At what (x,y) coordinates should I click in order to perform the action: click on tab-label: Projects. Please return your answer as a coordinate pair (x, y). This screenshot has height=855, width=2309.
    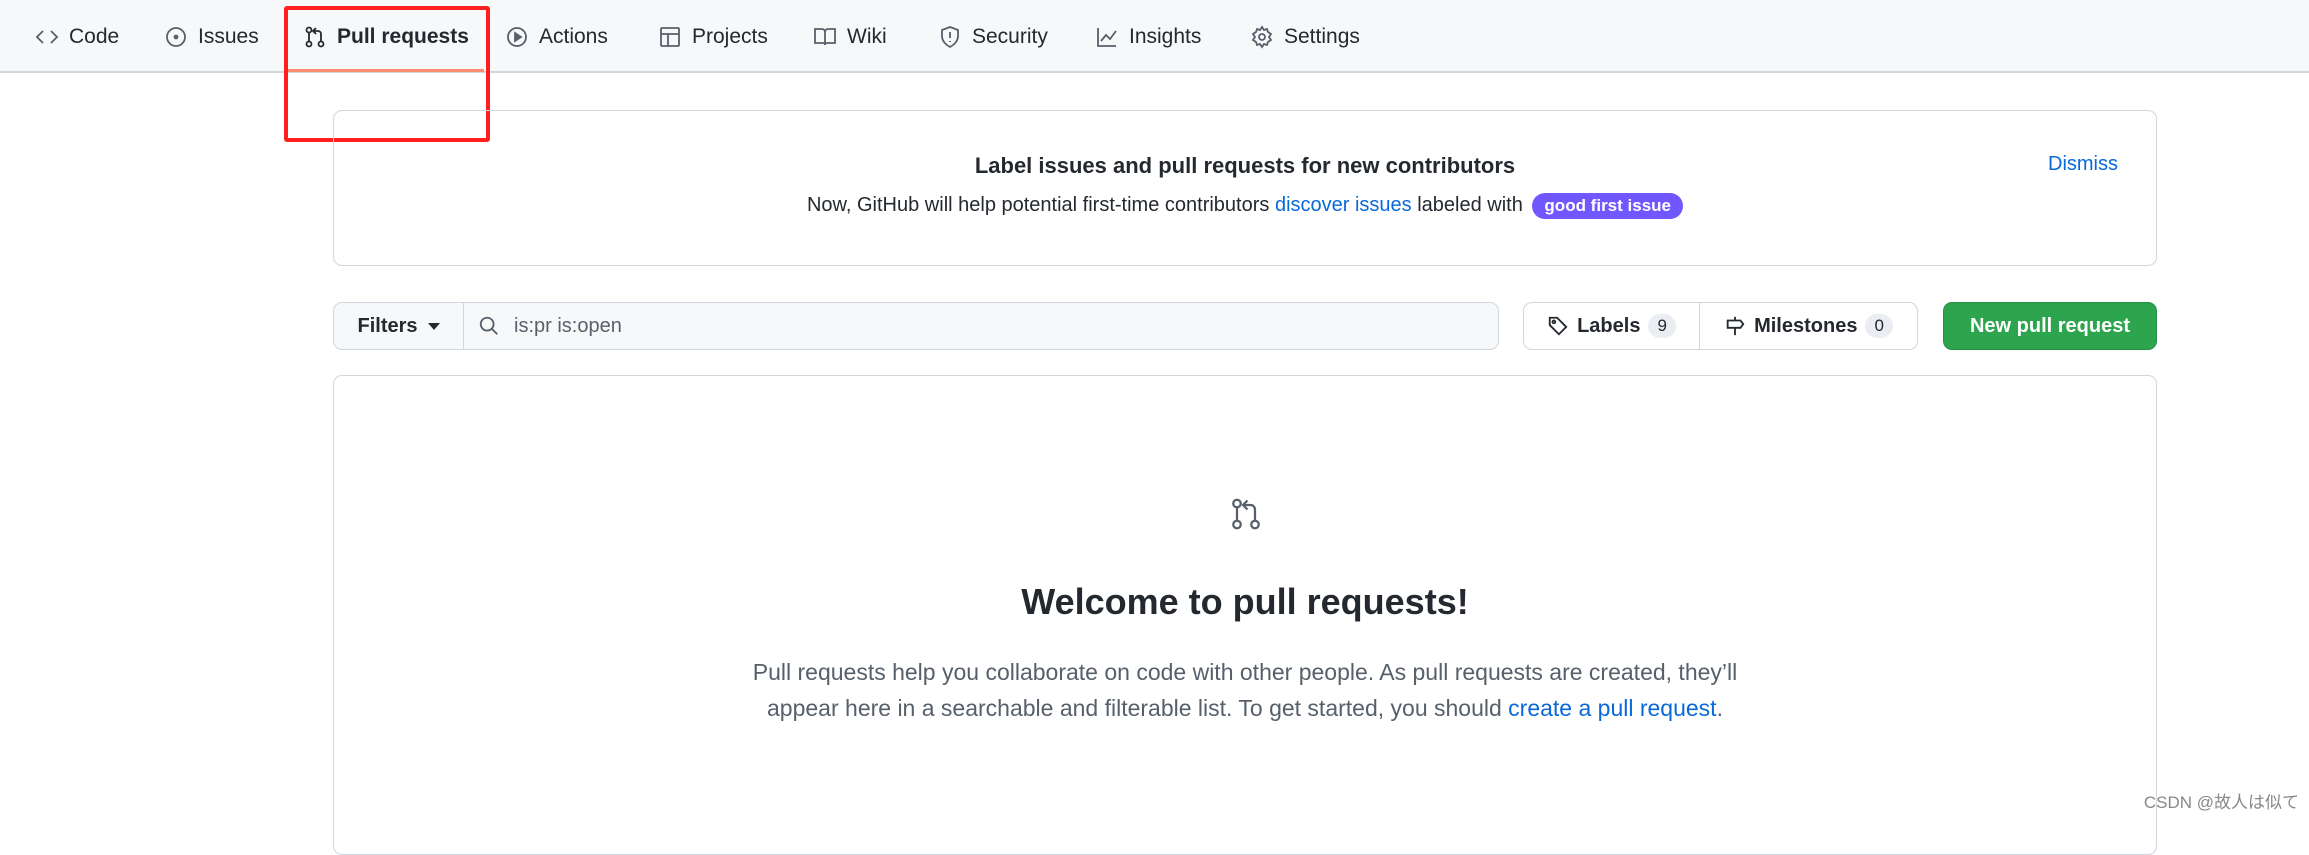
    Looking at the image, I should click on (730, 36).